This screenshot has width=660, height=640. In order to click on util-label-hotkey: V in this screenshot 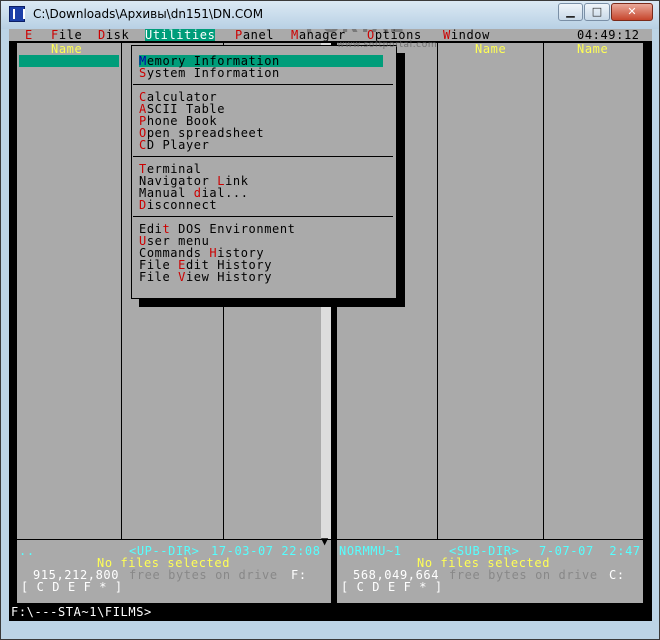, I will do `click(182, 277)`.